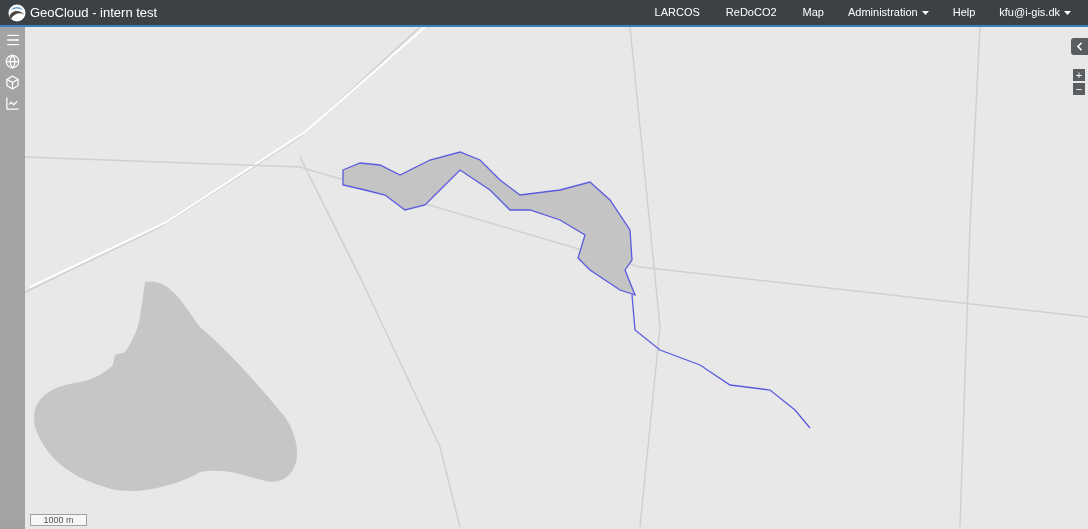 This screenshot has width=1088, height=529. What do you see at coordinates (751, 12) in the screenshot?
I see `nav-link: ReDoCO2` at bounding box center [751, 12].